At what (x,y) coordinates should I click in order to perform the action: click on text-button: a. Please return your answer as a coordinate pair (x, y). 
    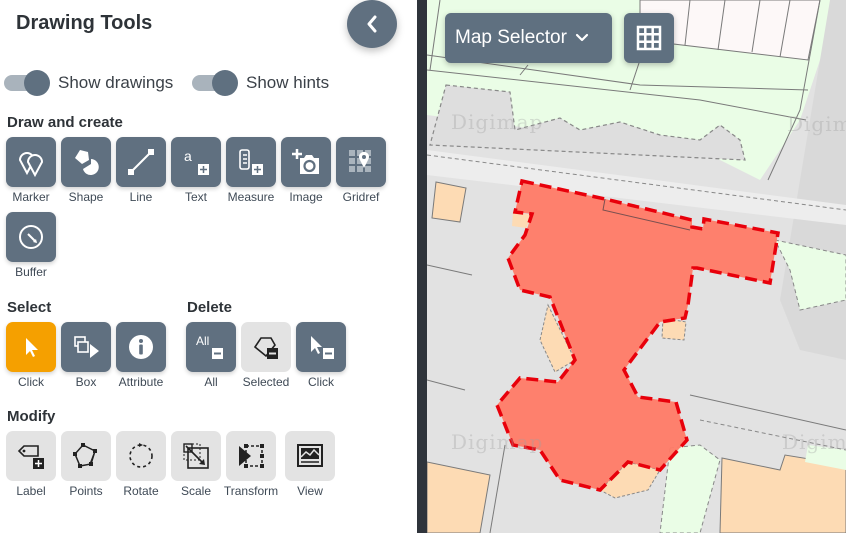
    Looking at the image, I should click on (196, 162).